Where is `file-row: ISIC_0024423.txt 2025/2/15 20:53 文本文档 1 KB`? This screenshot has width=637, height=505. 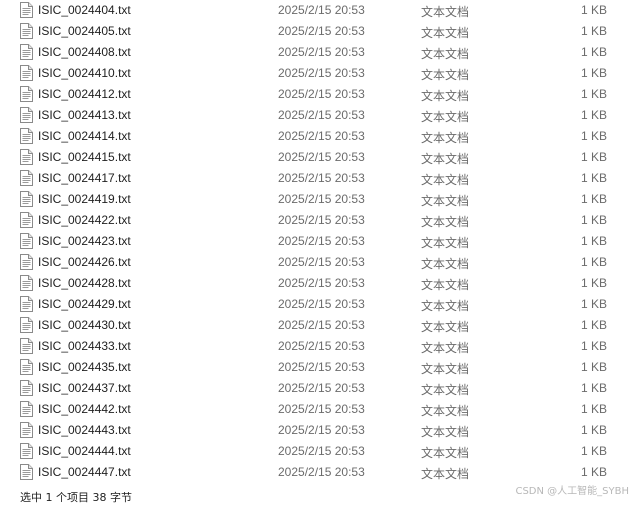
file-row: ISIC_0024423.txt 2025/2/15 20:53 文本文档 1 KB is located at coordinates (318, 241).